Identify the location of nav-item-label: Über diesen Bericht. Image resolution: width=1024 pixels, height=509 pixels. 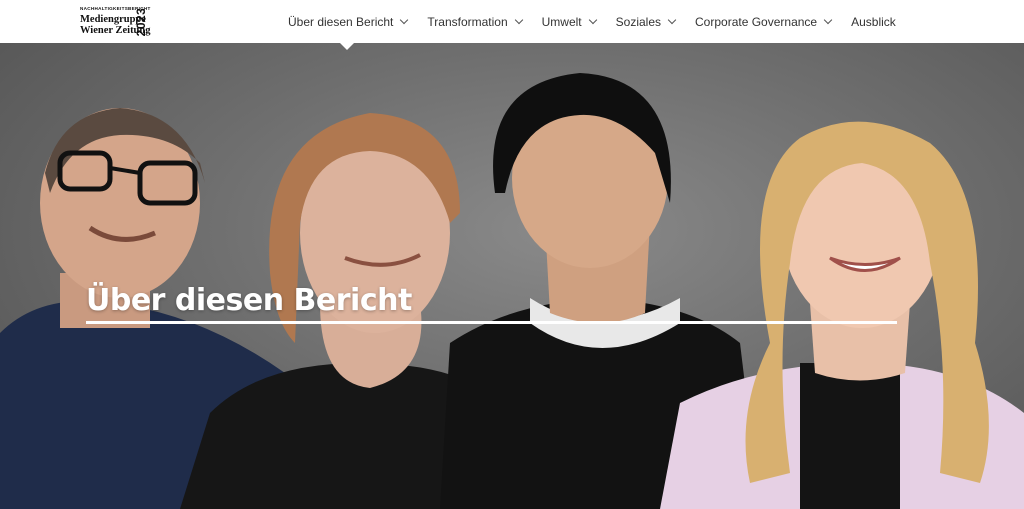
(341, 21).